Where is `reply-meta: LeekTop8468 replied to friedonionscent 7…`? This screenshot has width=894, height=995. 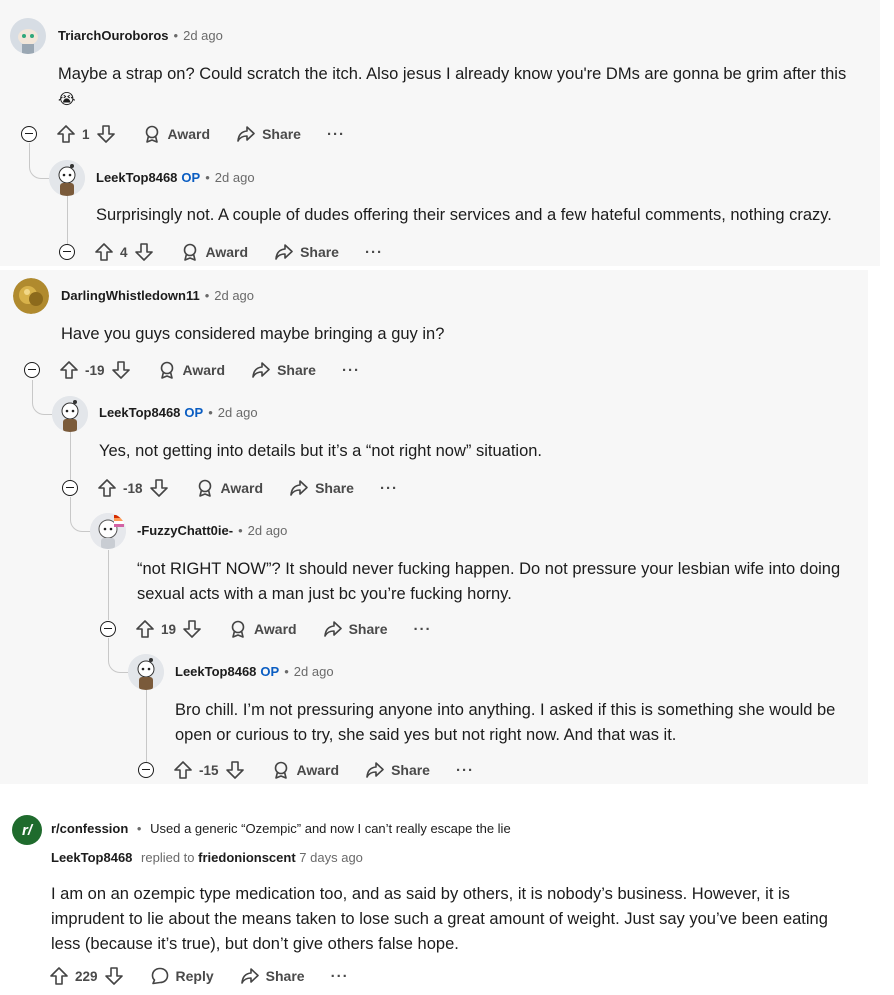
reply-meta: LeekTop8468 replied to friedonionscent 7… is located at coordinates (207, 858).